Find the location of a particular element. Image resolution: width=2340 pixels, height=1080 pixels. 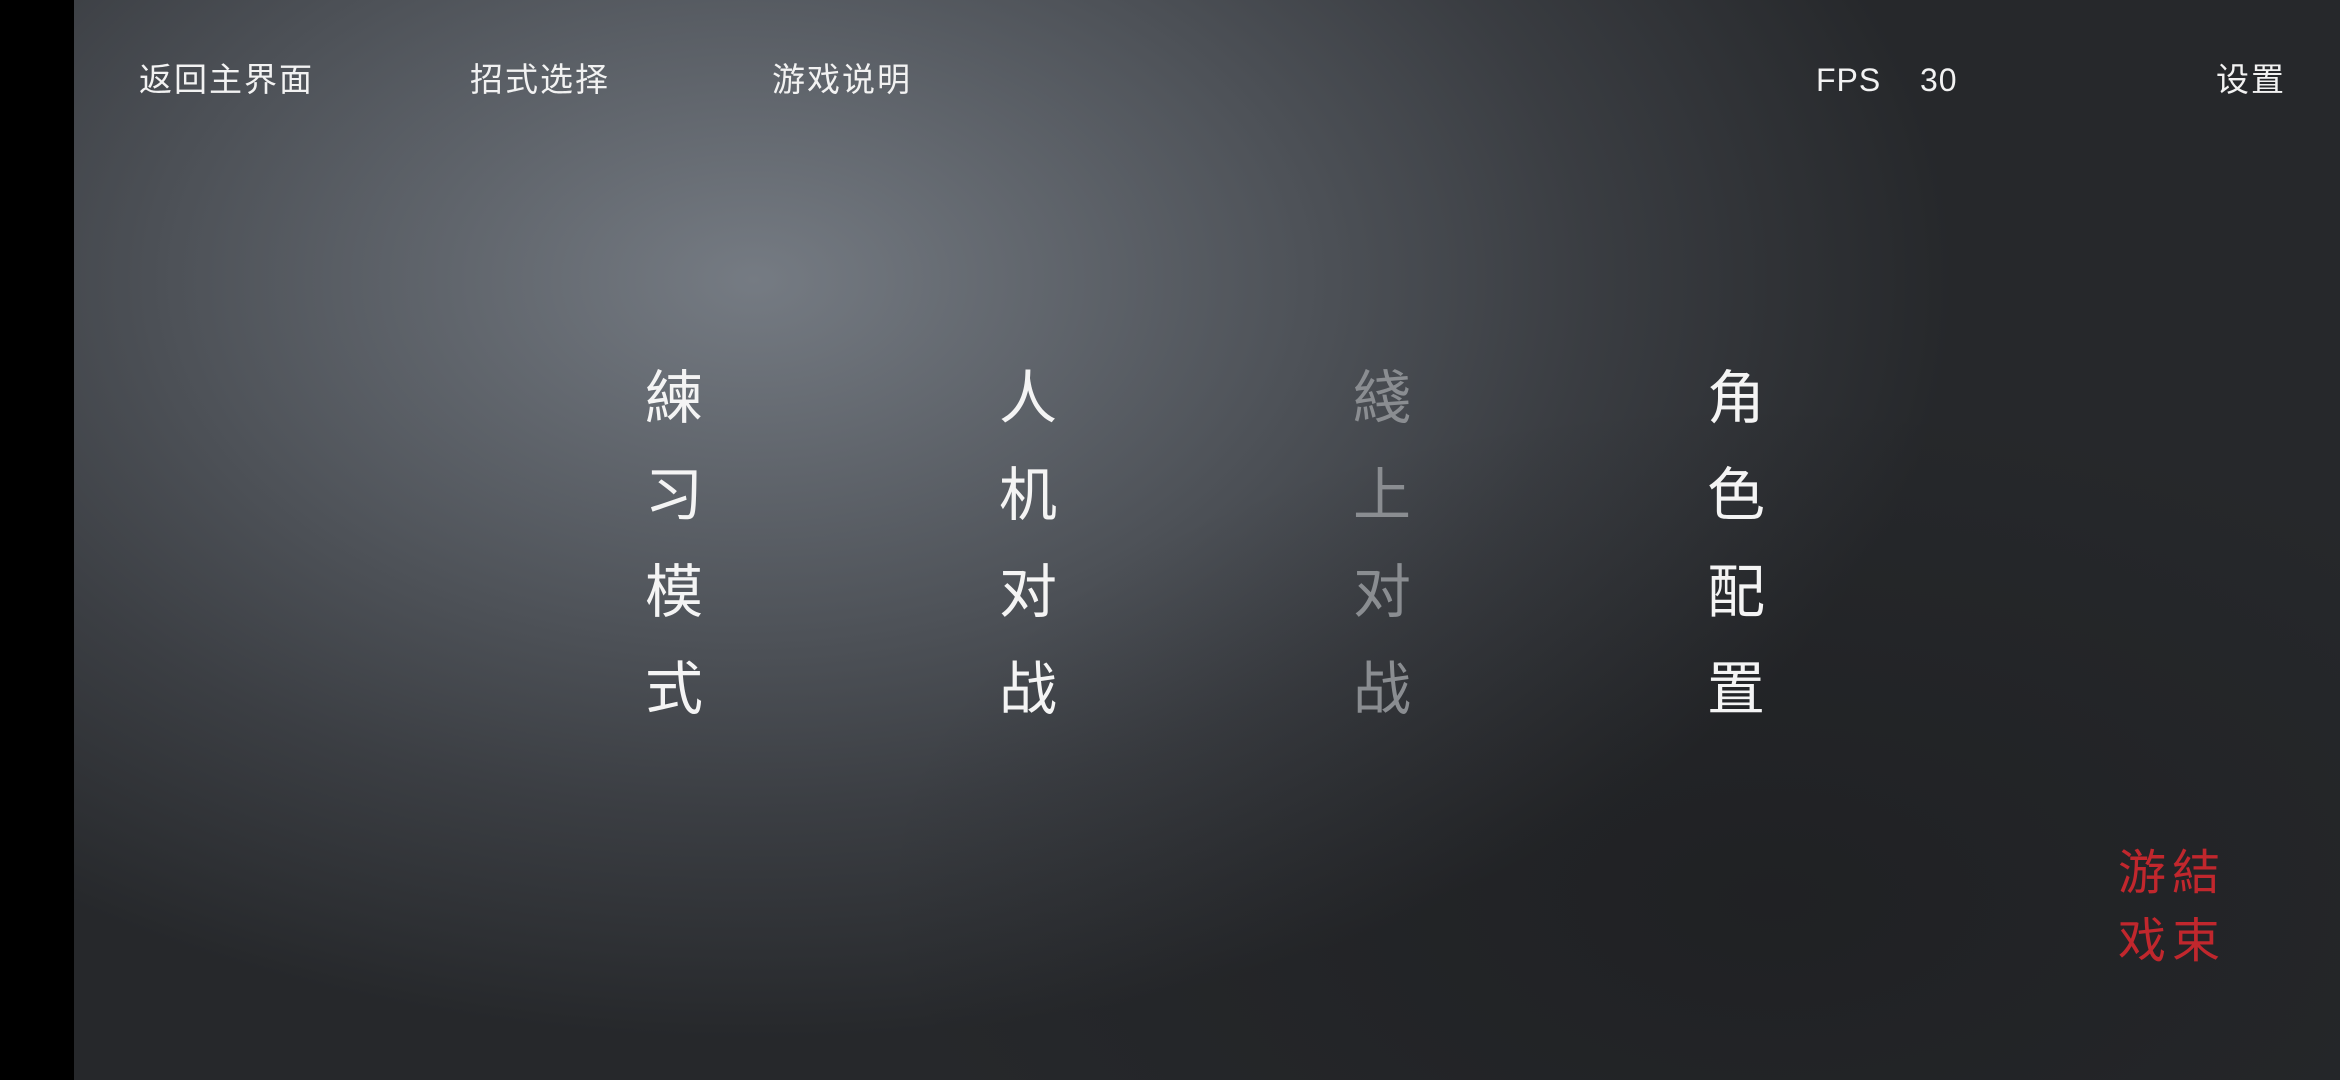

vs-ai-mode-char: 人 is located at coordinates (1027, 398).